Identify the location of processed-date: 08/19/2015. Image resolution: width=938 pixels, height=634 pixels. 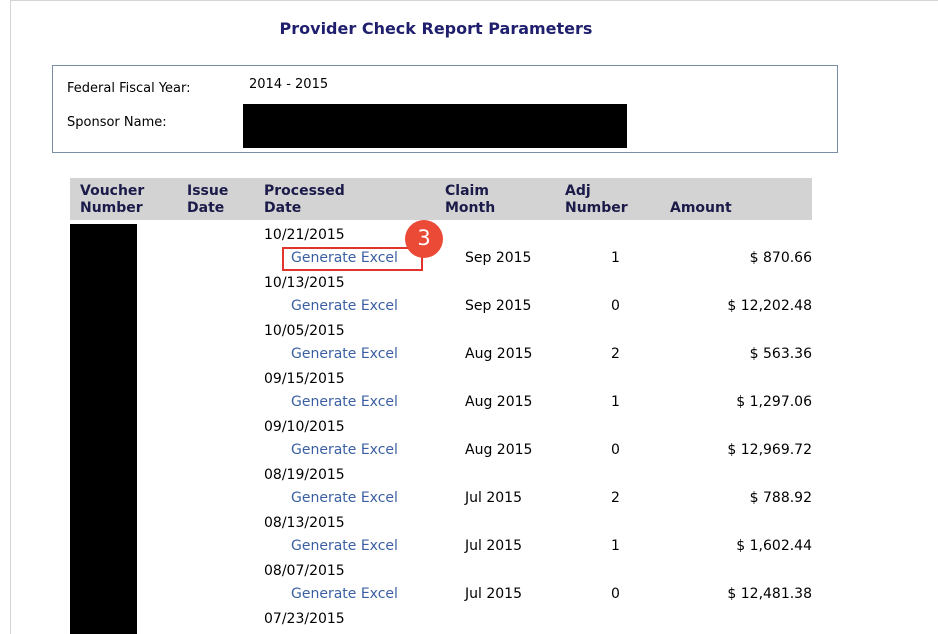
(304, 475).